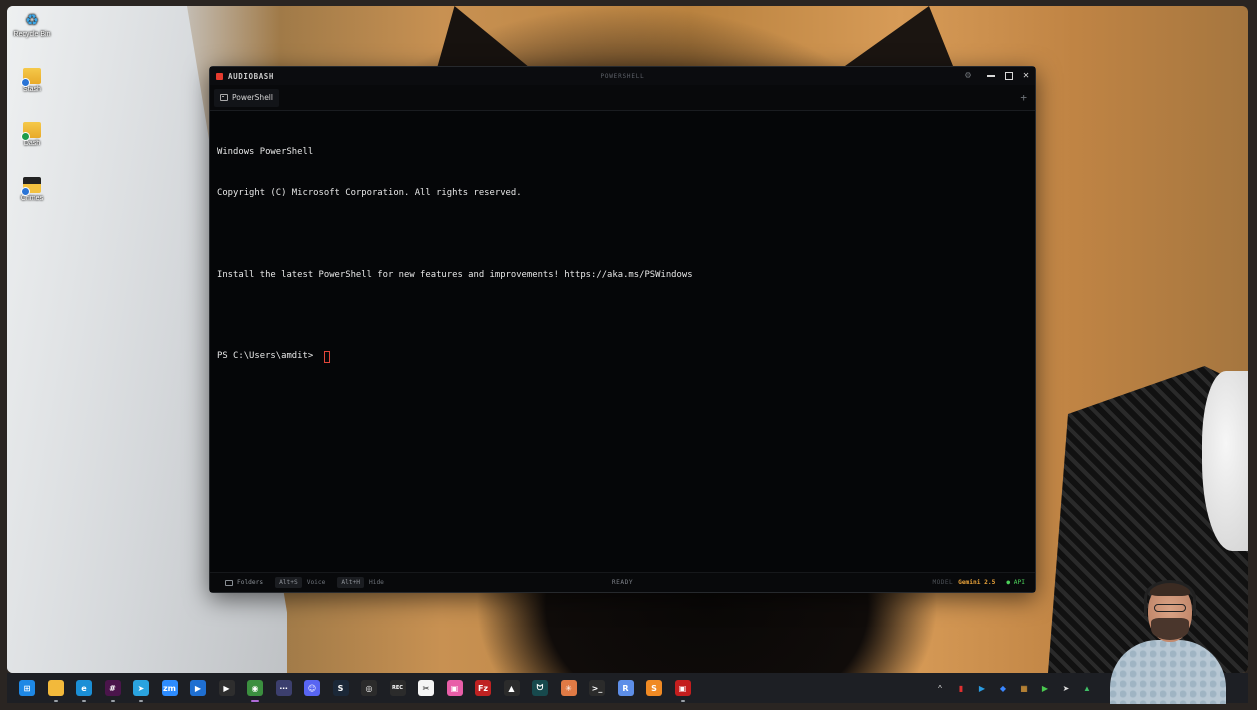 The height and width of the screenshot is (710, 1257). Describe the element at coordinates (283, 688) in the screenshot. I see `taskbar-app-dots-icon: ⋯` at that location.